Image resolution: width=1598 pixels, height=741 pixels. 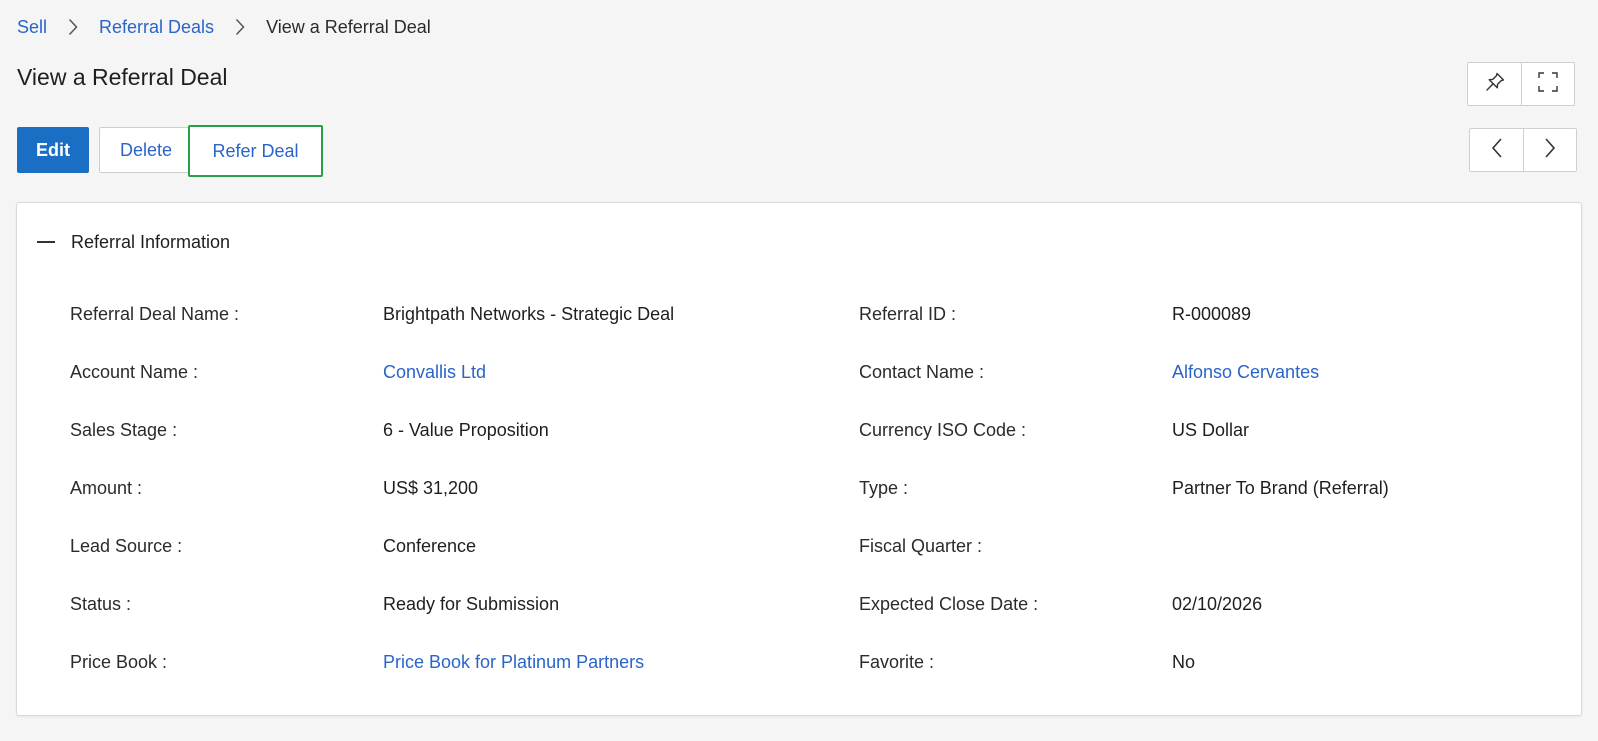 What do you see at coordinates (124, 430) in the screenshot?
I see `sales-stage-label: Sales Stage :` at bounding box center [124, 430].